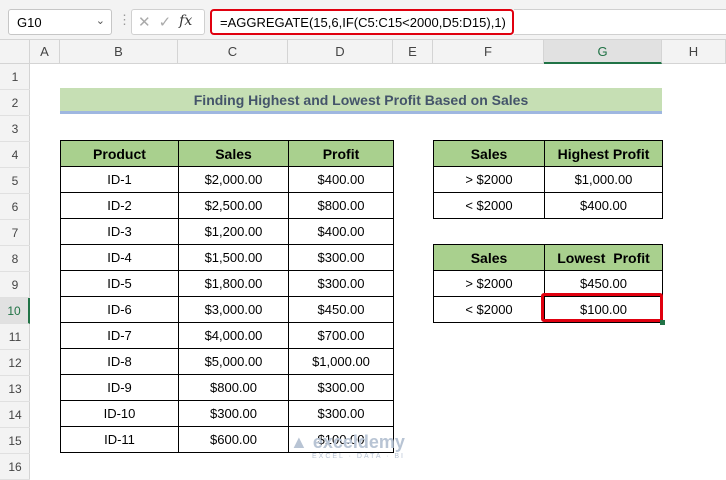 The image size is (726, 480). I want to click on row-header: 5, so click(15, 181).